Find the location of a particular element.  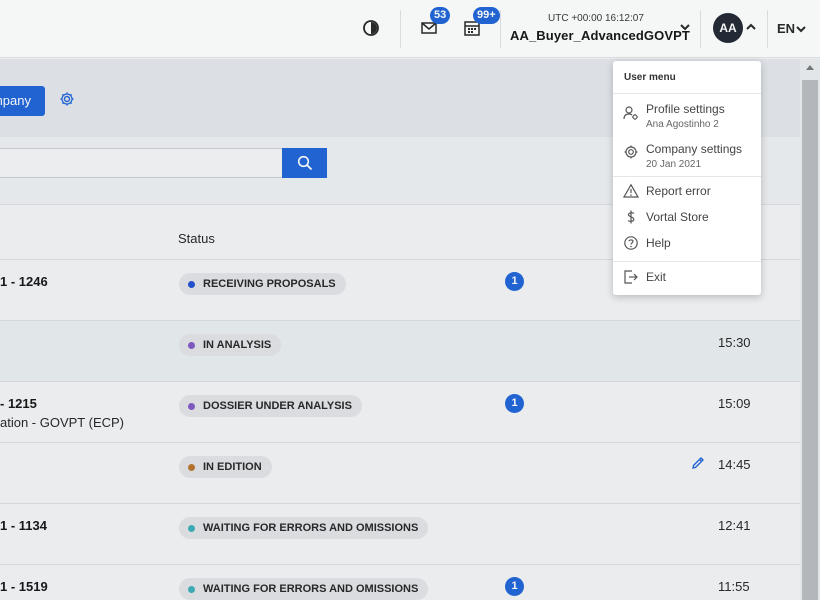

menu-item-help: Help is located at coordinates (687, 245).